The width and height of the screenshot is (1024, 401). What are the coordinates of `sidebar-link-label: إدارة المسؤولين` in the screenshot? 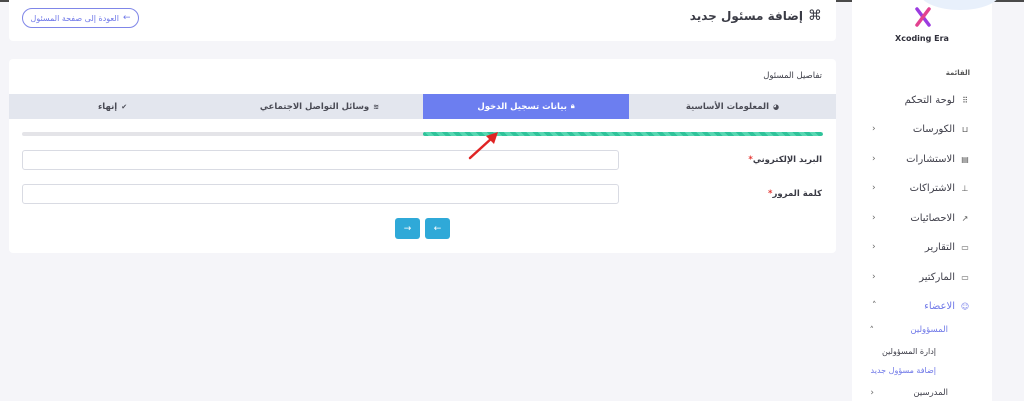 It's located at (909, 351).